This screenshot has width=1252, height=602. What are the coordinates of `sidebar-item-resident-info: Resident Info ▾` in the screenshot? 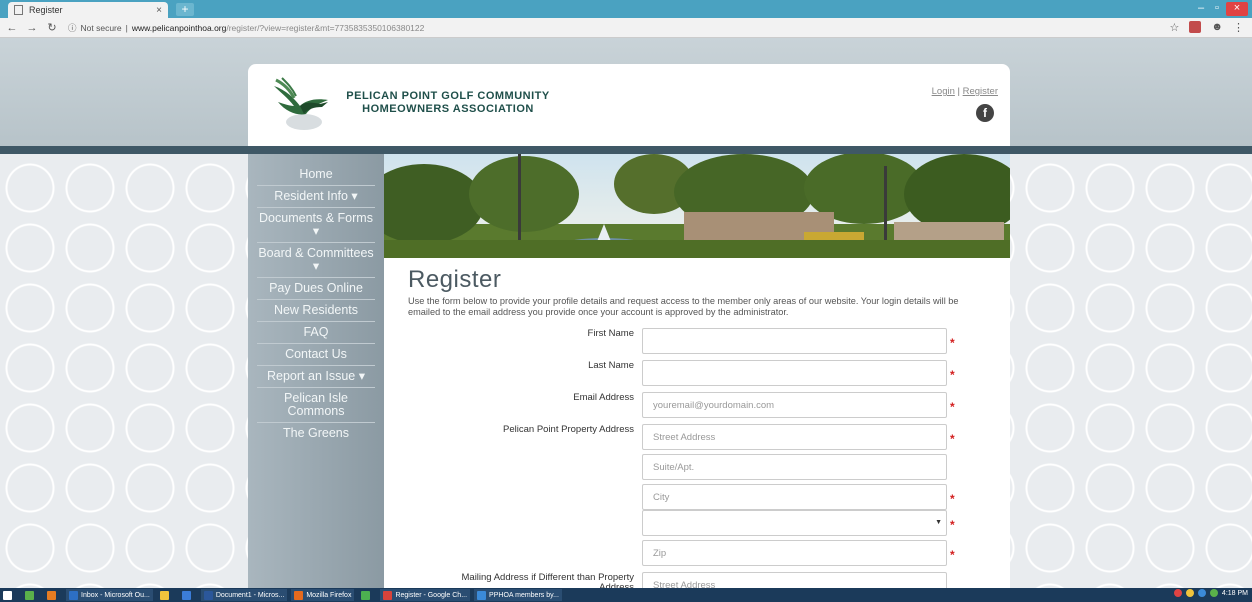 It's located at (316, 197).